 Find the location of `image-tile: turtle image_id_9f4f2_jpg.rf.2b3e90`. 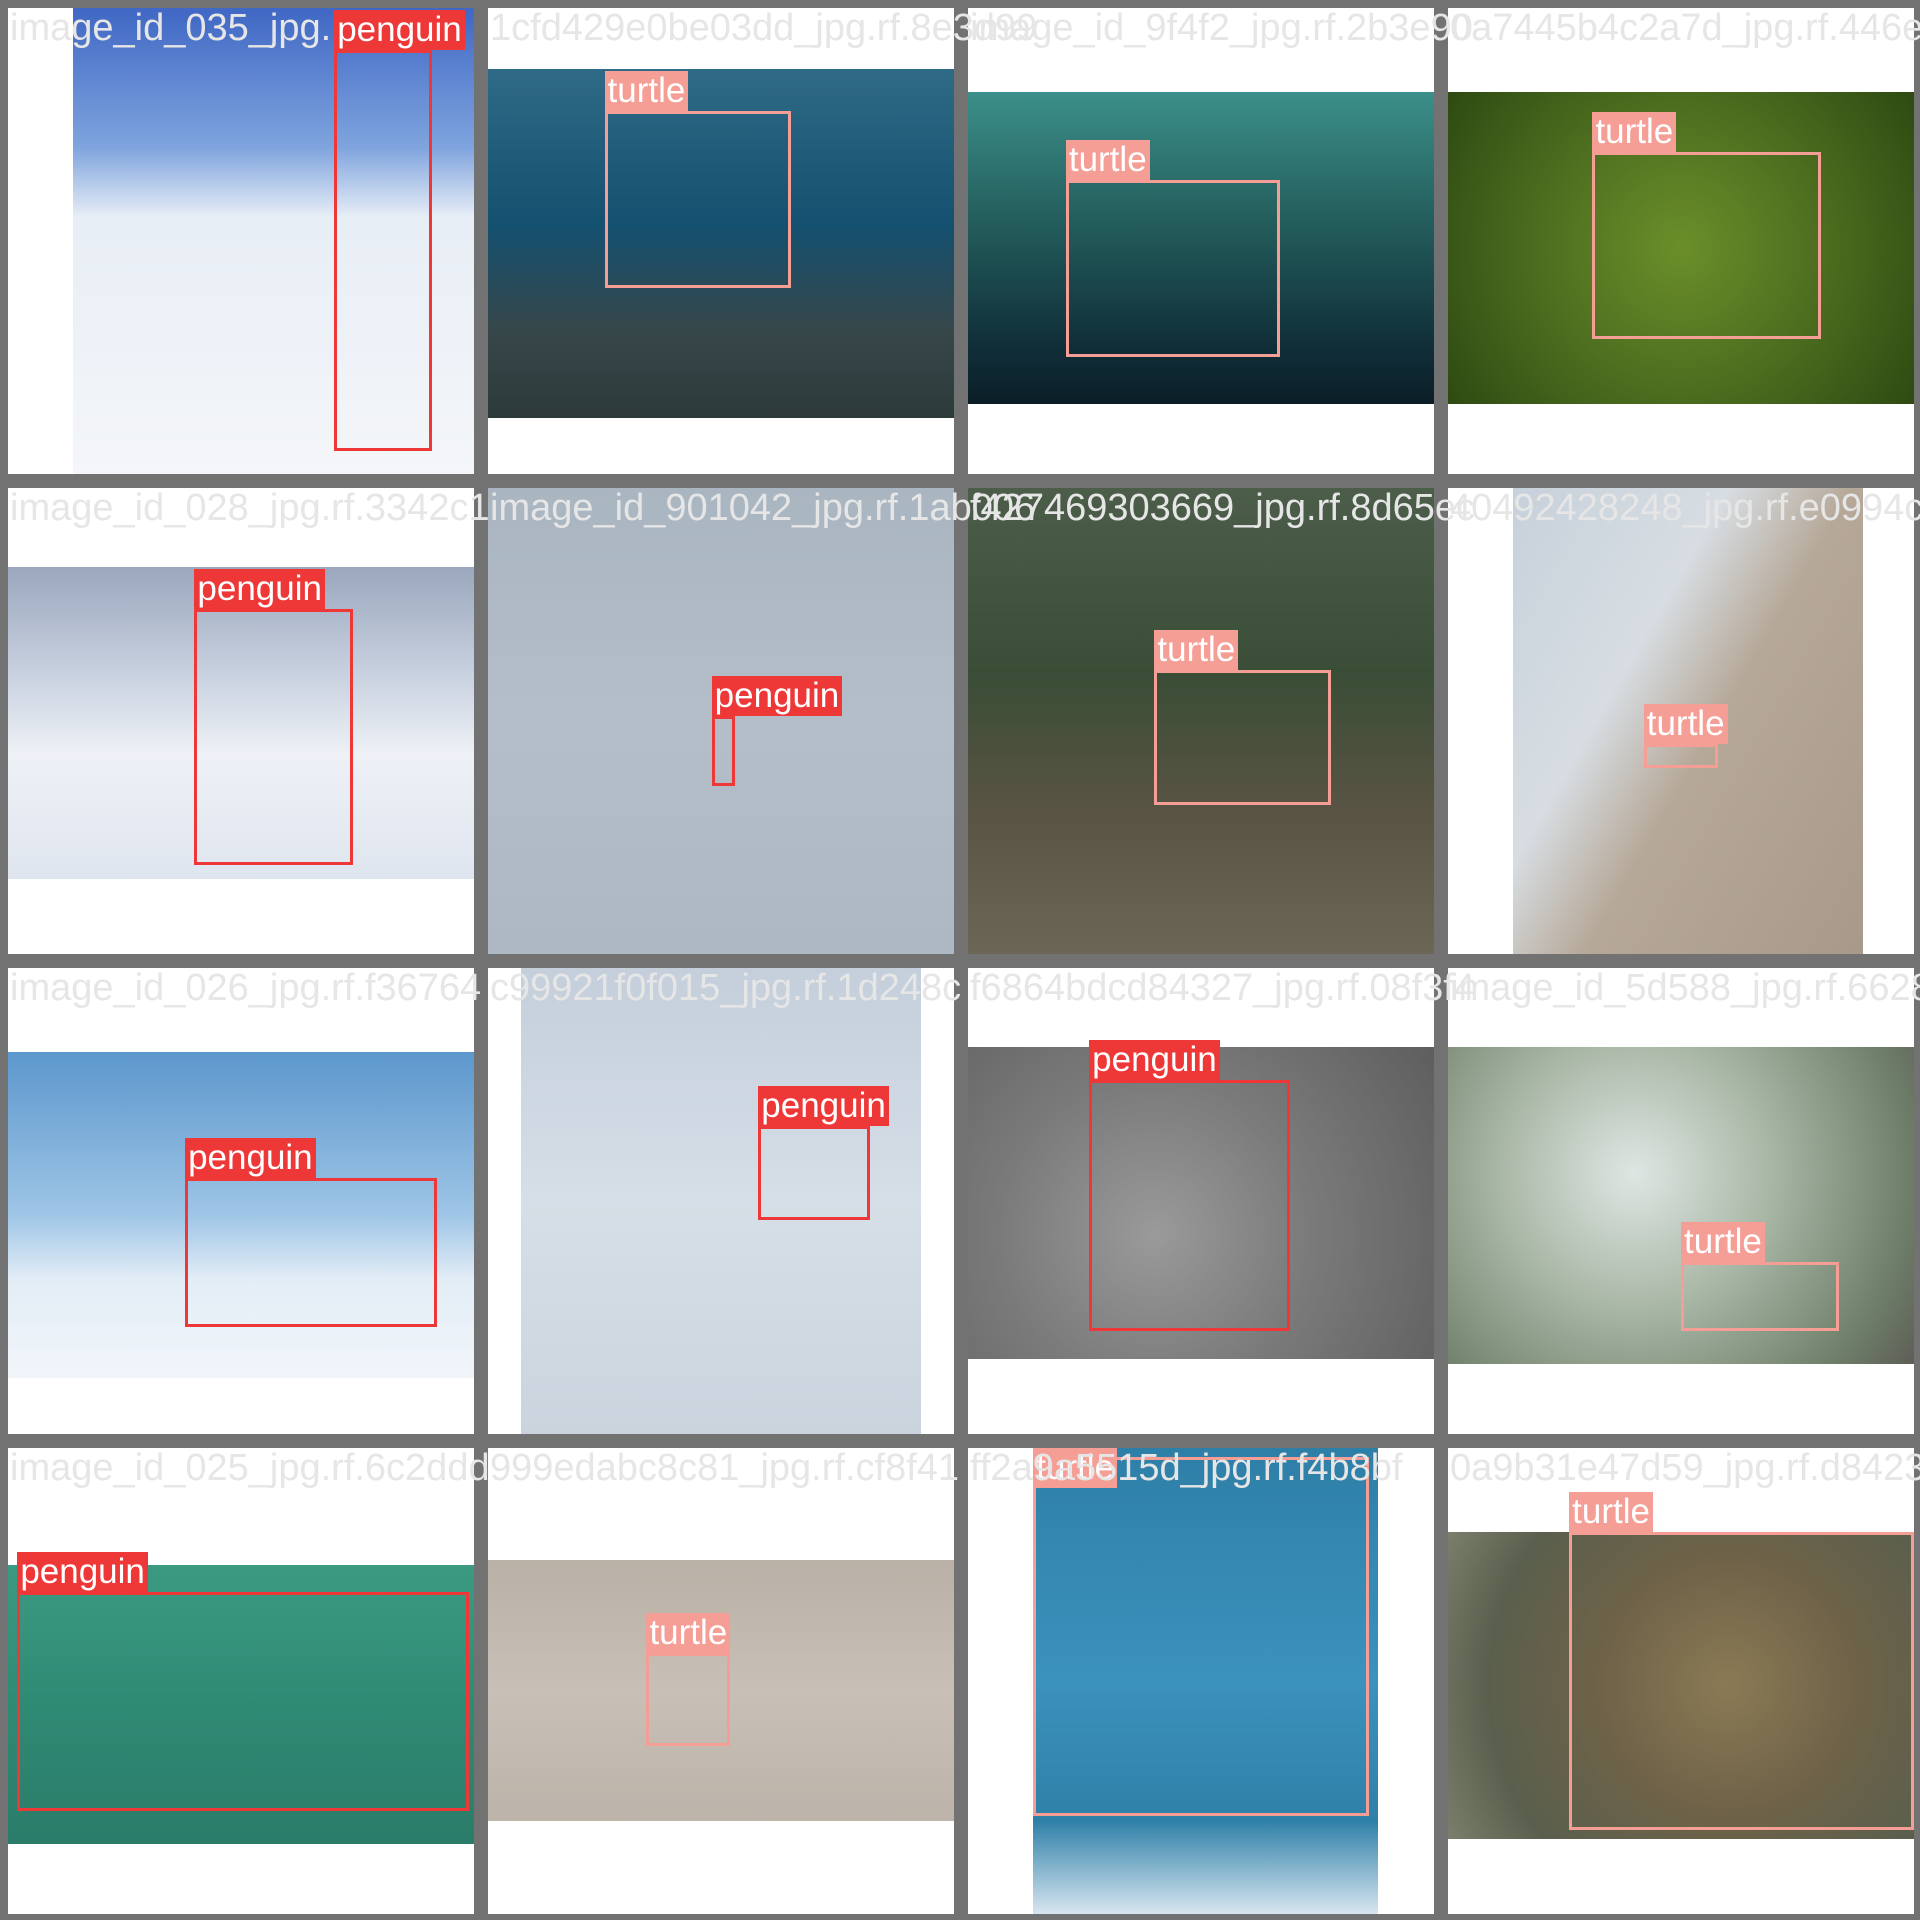

image-tile: turtle image_id_9f4f2_jpg.rf.2b3e90 is located at coordinates (1220, 240).